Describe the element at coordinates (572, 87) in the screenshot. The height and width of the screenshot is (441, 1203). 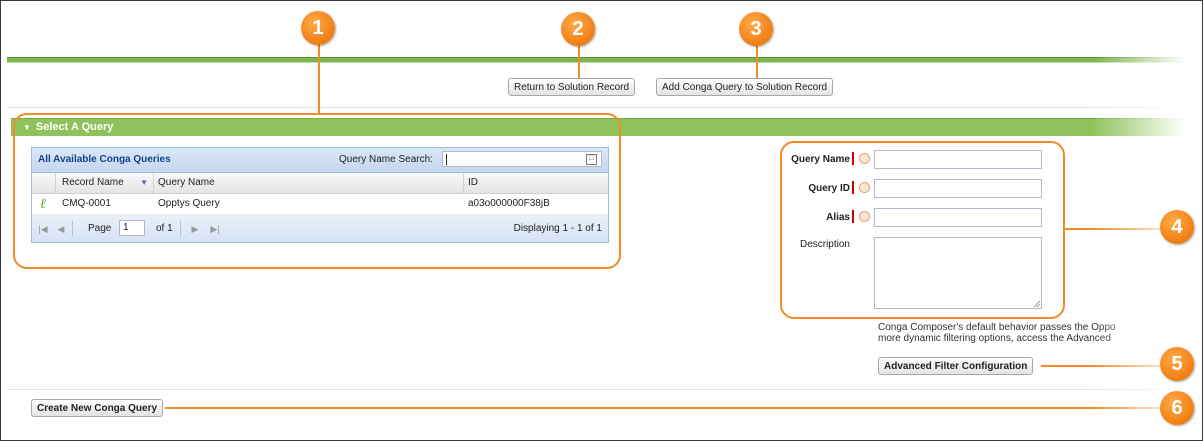
I see `return-to-solution-record-button: Return to Solution Record` at that location.